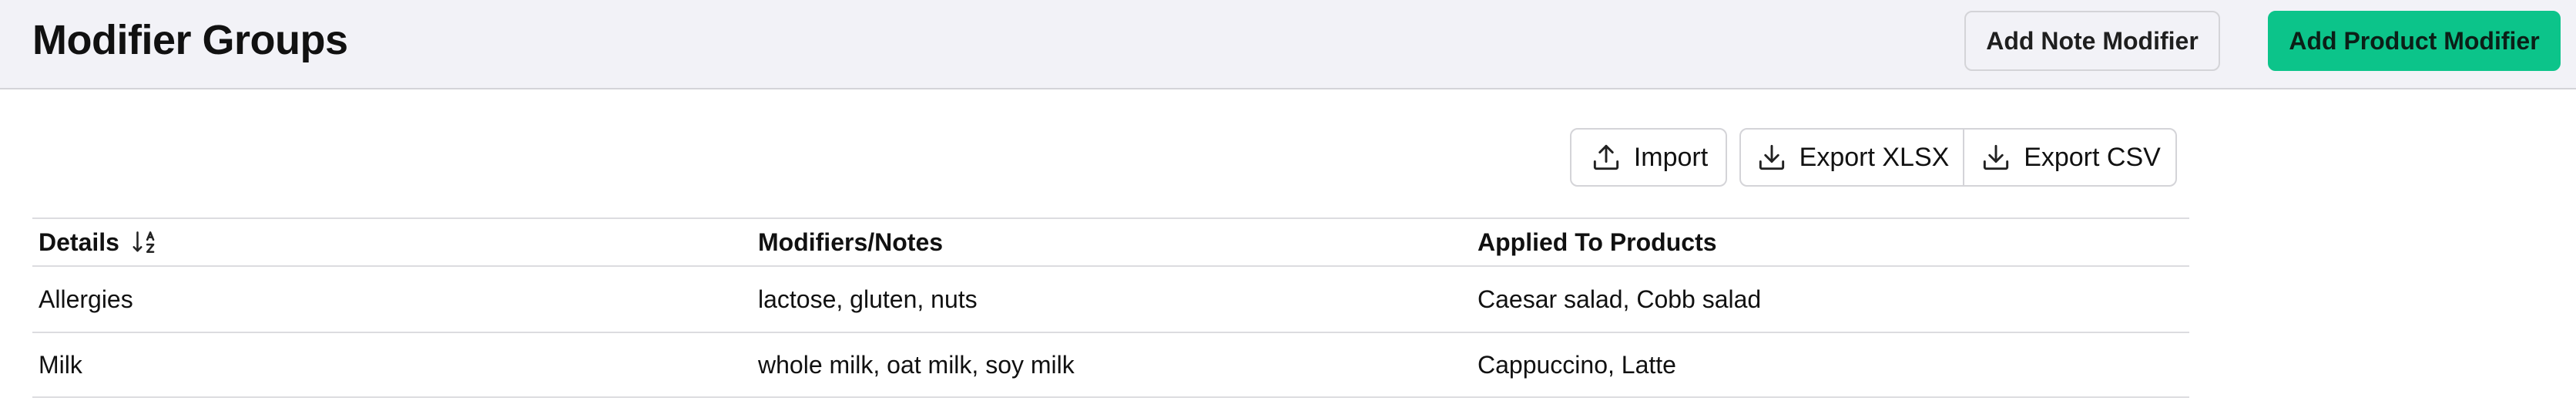  I want to click on row-products: Caesar salad, Cobb salad, so click(1620, 299).